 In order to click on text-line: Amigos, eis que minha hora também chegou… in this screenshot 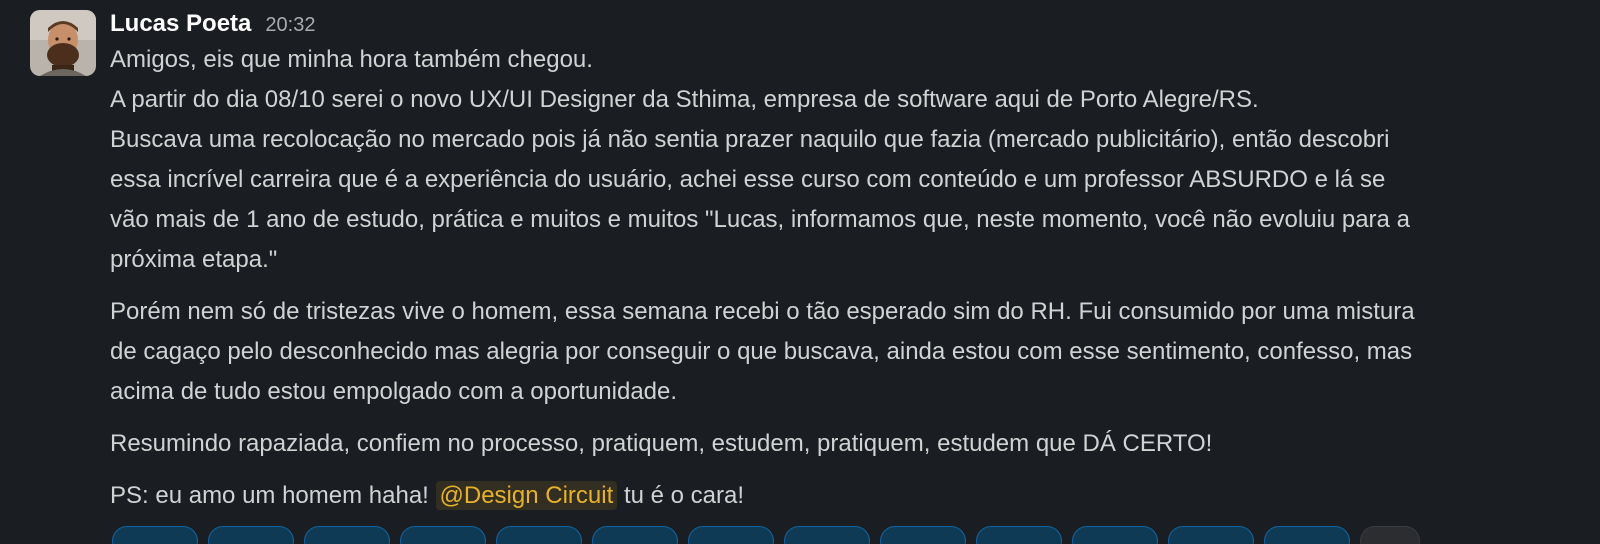, I will do `click(351, 59)`.